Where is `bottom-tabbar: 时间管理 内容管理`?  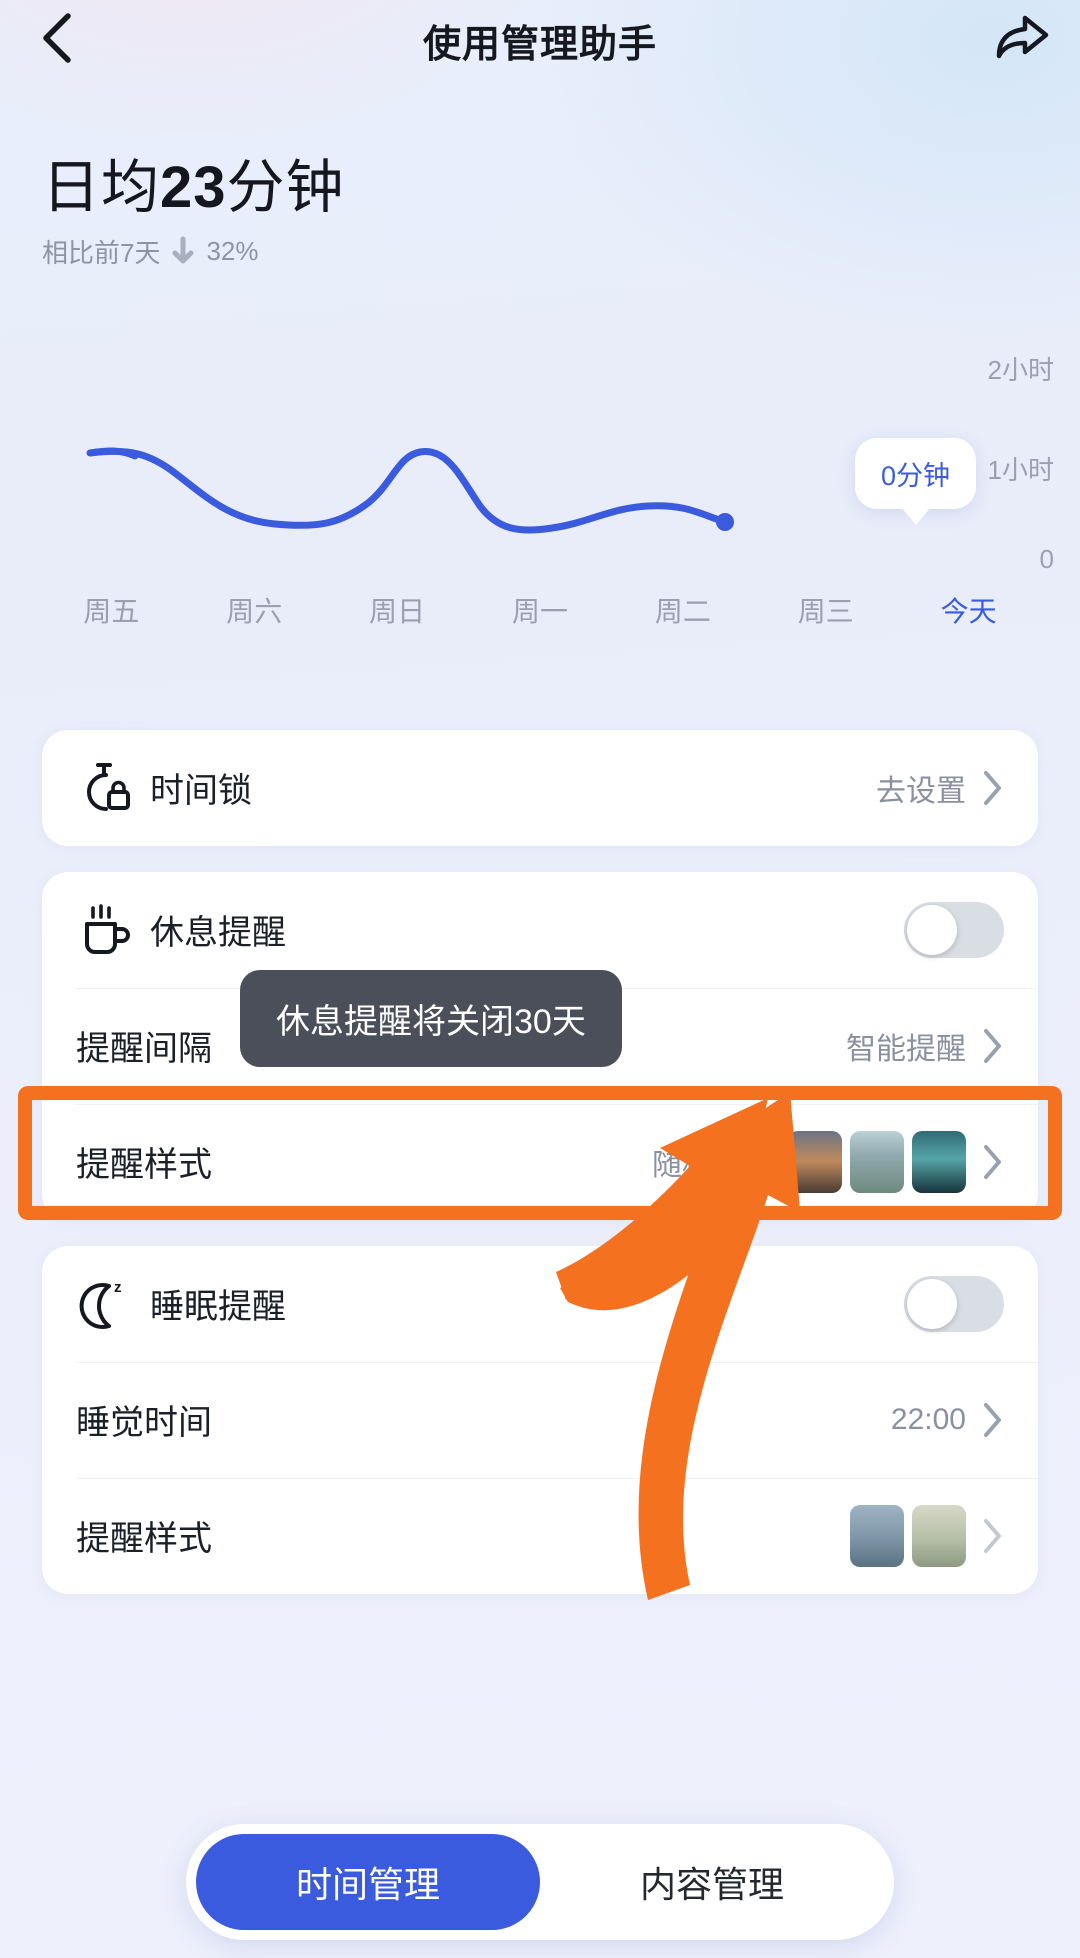 bottom-tabbar: 时间管理 内容管理 is located at coordinates (540, 1882).